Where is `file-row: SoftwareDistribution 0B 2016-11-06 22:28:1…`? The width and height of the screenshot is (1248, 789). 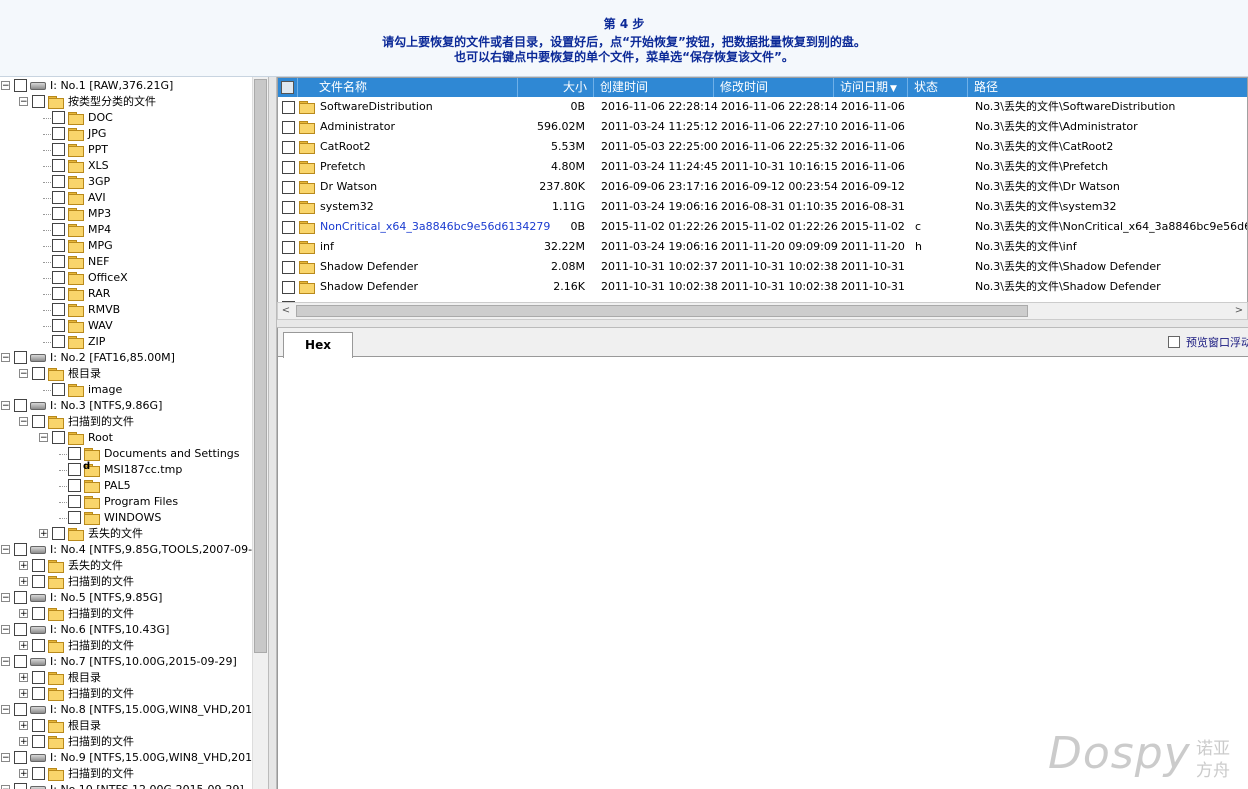
file-row: SoftwareDistribution 0B 2016-11-06 22:28:1… is located at coordinates (762, 107).